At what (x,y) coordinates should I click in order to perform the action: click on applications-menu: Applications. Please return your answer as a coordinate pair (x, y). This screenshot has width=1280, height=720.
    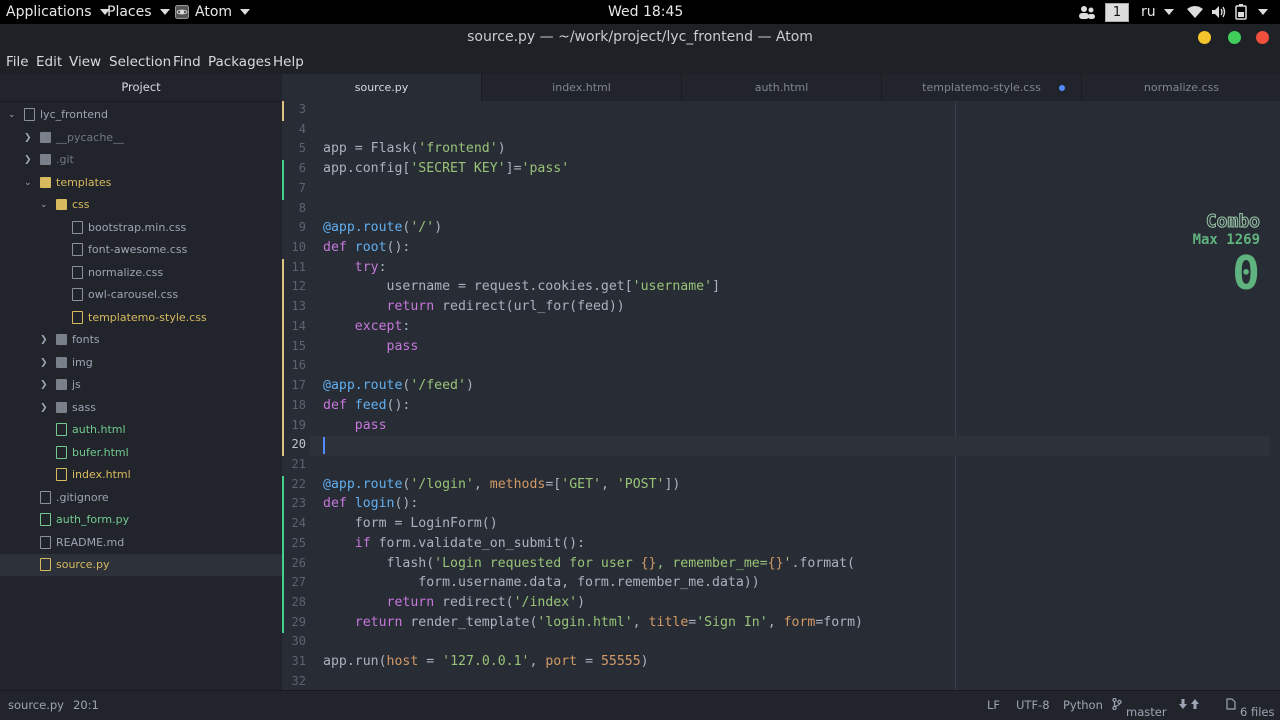
    Looking at the image, I should click on (58, 12).